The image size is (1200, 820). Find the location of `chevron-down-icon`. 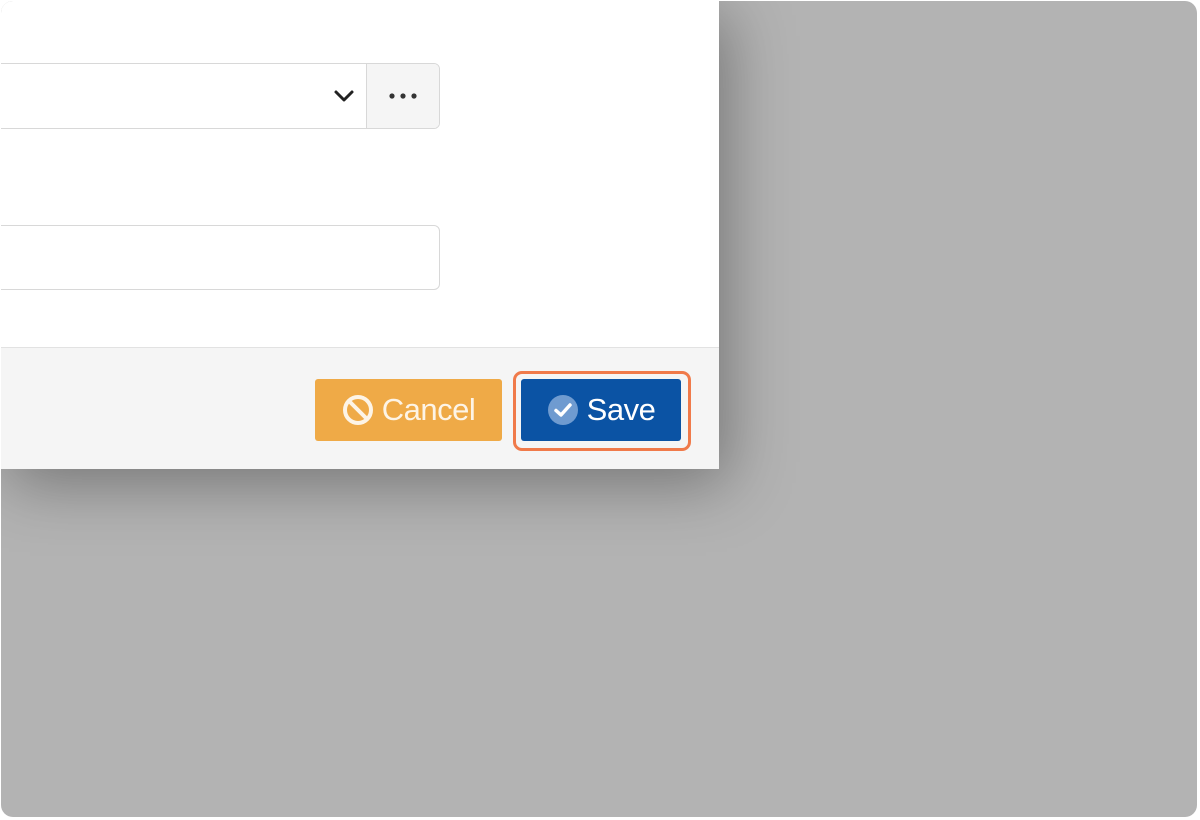

chevron-down-icon is located at coordinates (344, 96).